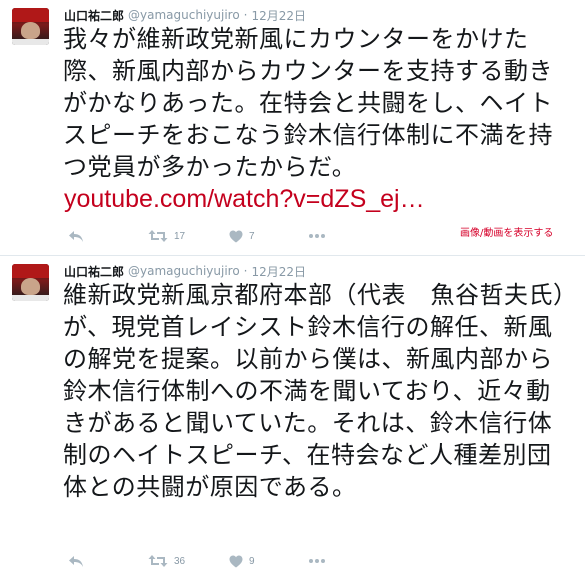 Image resolution: width=585 pixels, height=585 pixels. What do you see at coordinates (252, 561) in the screenshot?
I see `like-count: 9` at bounding box center [252, 561].